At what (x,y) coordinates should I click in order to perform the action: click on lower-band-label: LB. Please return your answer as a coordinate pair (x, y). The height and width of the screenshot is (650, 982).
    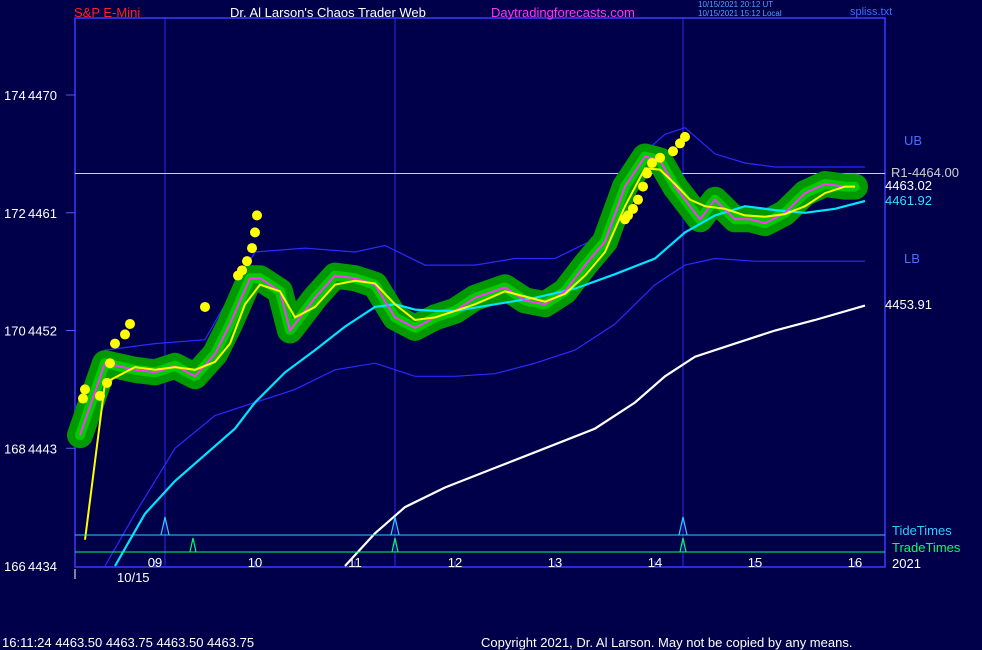
    Looking at the image, I should click on (912, 258).